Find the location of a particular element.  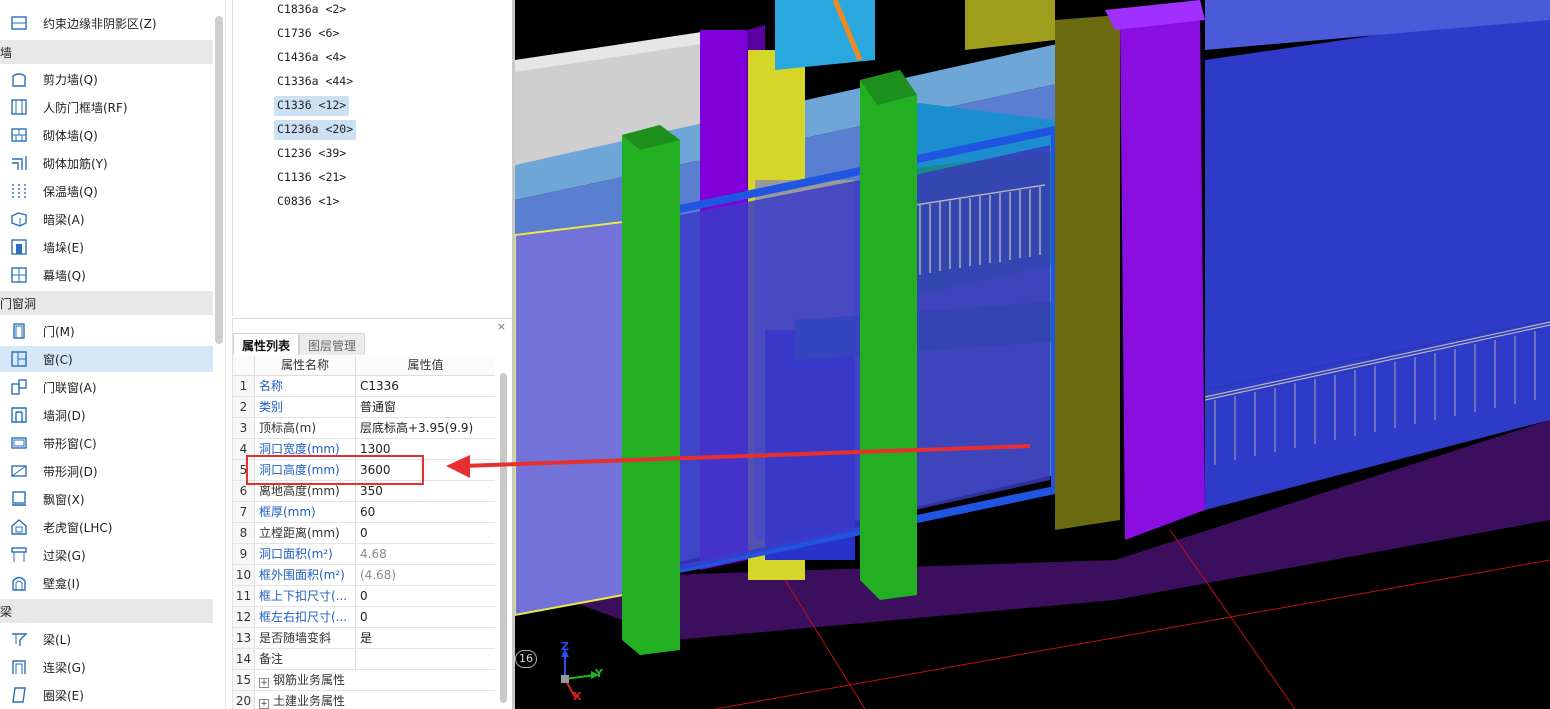

header-property-value: 属性值 is located at coordinates (425, 365).